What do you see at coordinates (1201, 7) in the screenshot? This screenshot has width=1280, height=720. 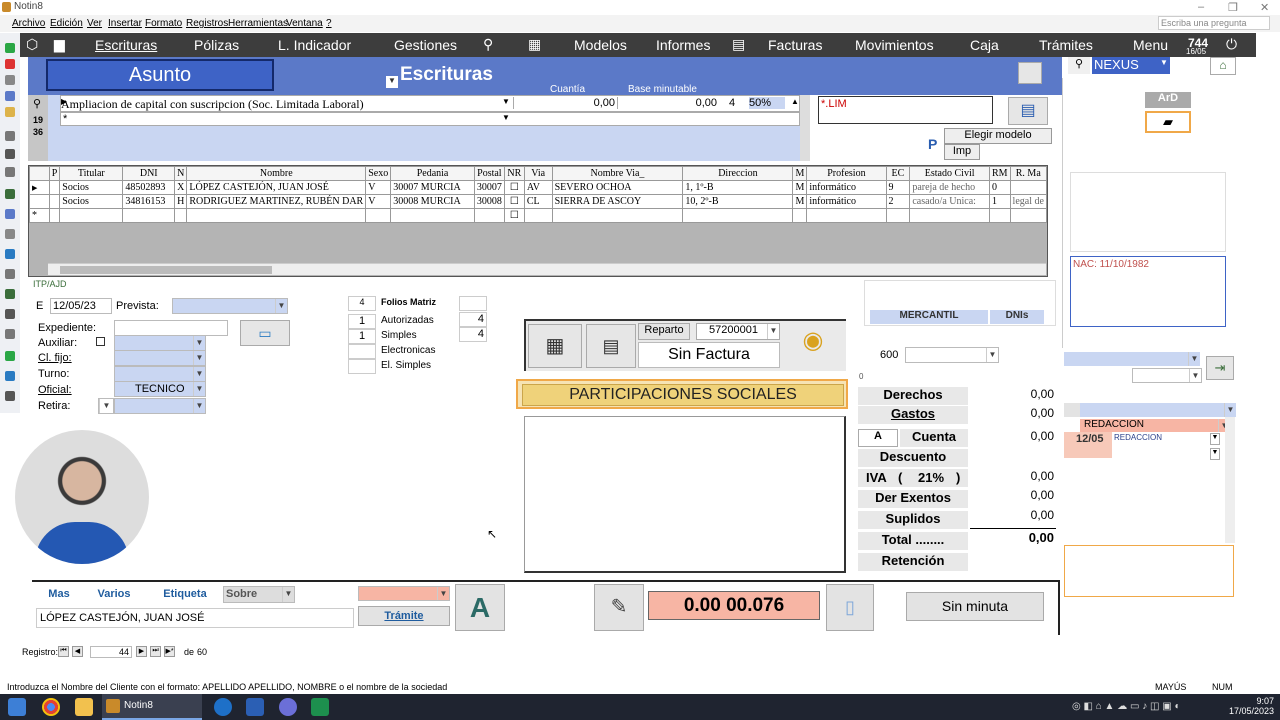 I see `minimize-button: –` at bounding box center [1201, 7].